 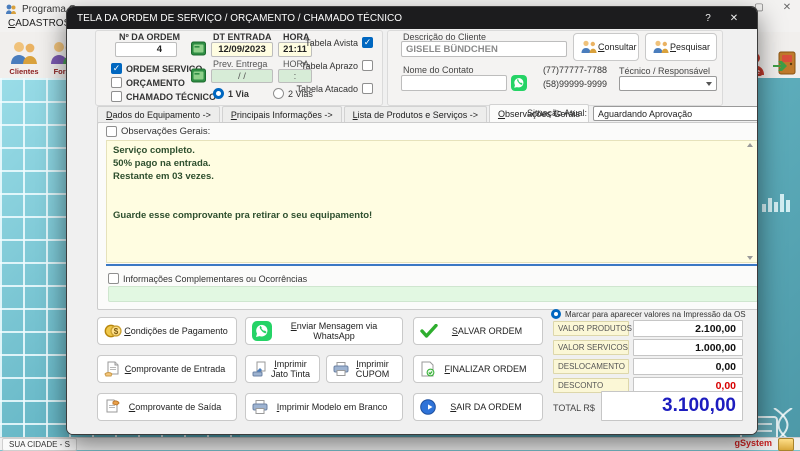 What do you see at coordinates (592, 328) in the screenshot?
I see `valor-produtos-label: VALOR PRODUTOS` at bounding box center [592, 328].